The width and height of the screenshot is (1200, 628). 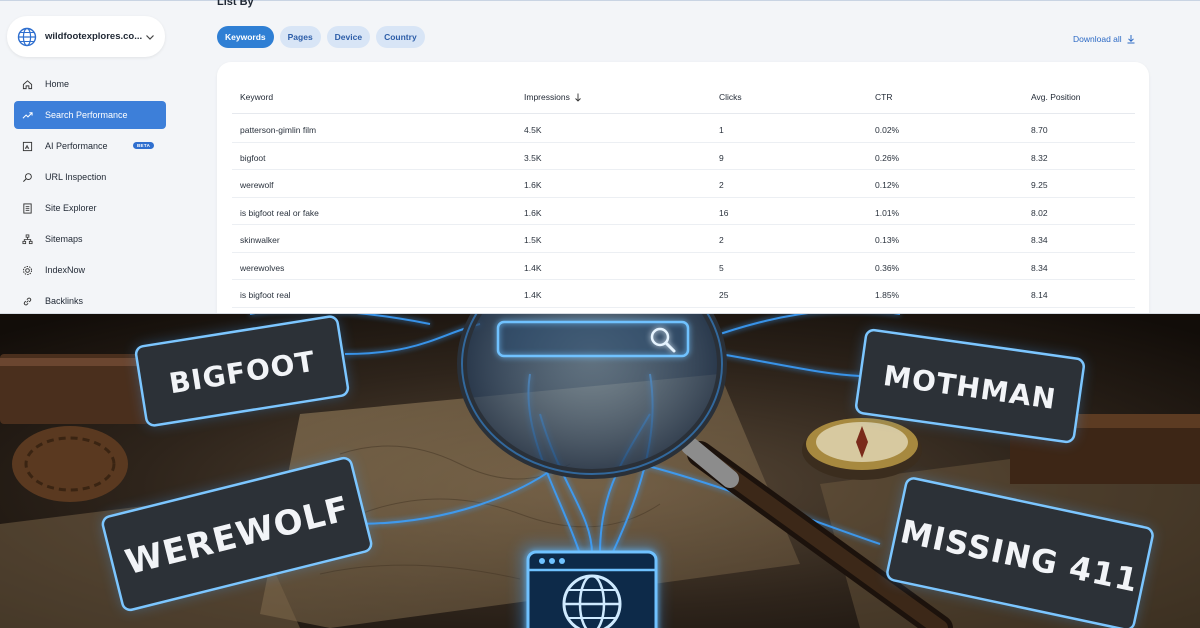 I want to click on sidebar-item-label: IndexNow, so click(x=65, y=270).